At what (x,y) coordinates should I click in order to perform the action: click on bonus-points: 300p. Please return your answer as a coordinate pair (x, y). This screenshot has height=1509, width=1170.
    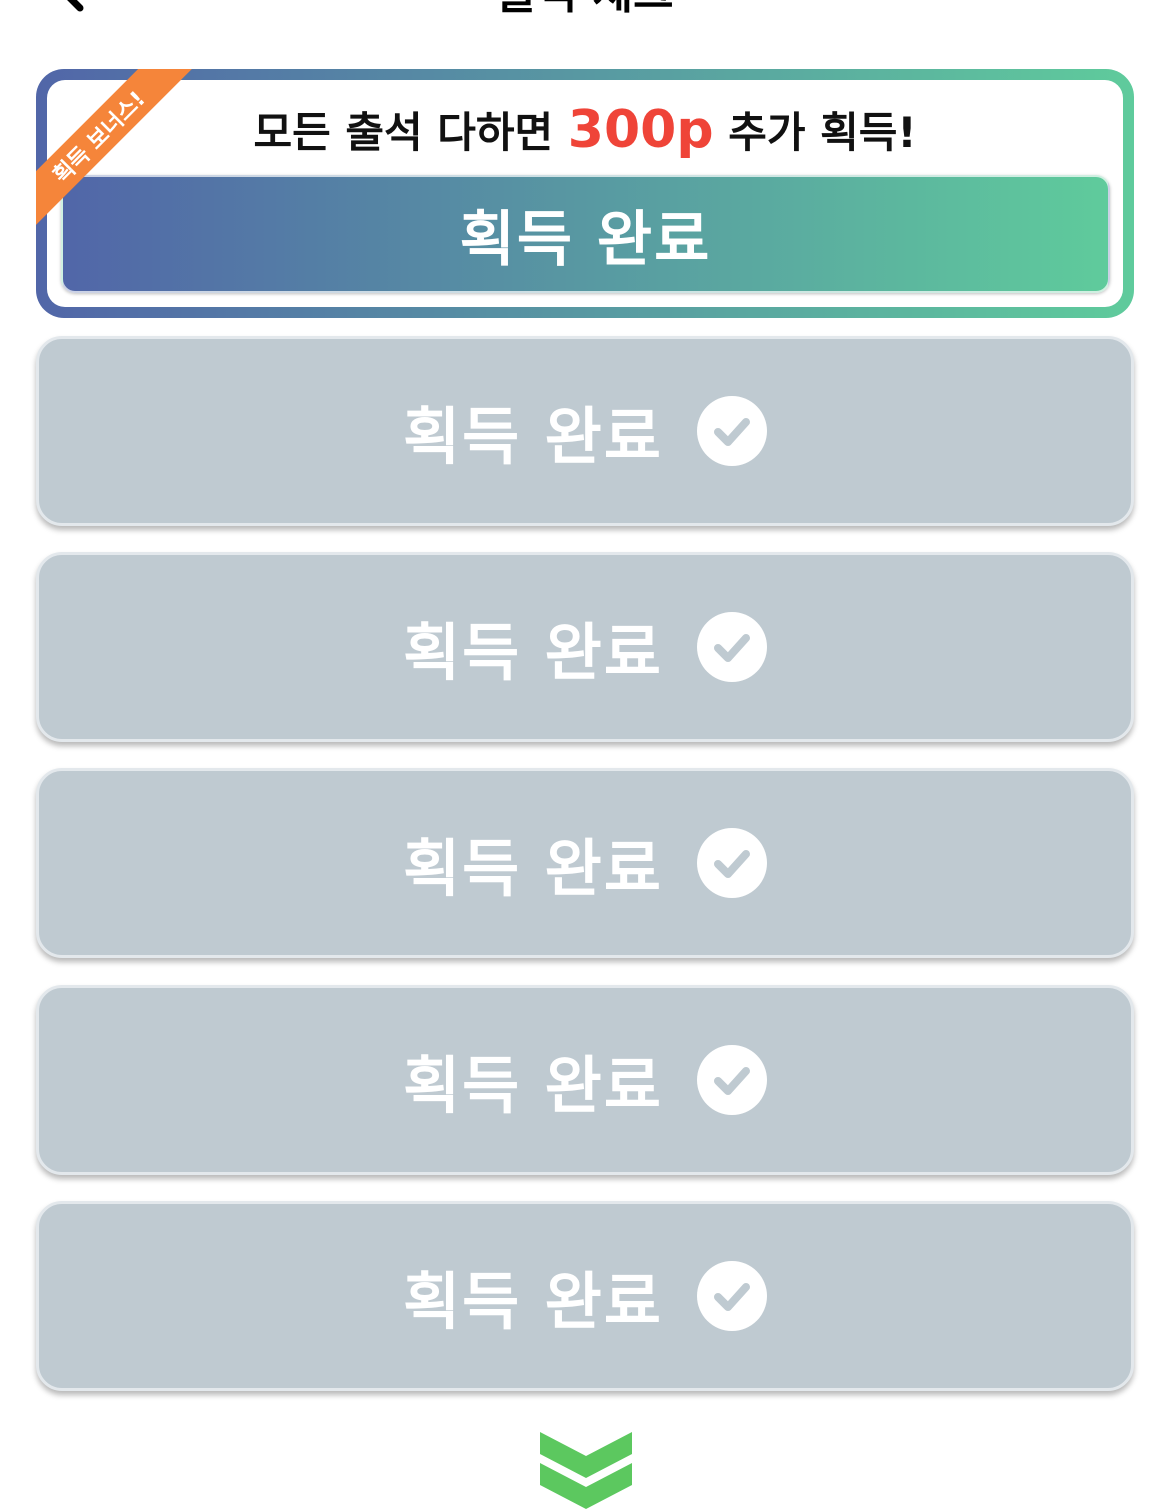
    Looking at the image, I should click on (640, 130).